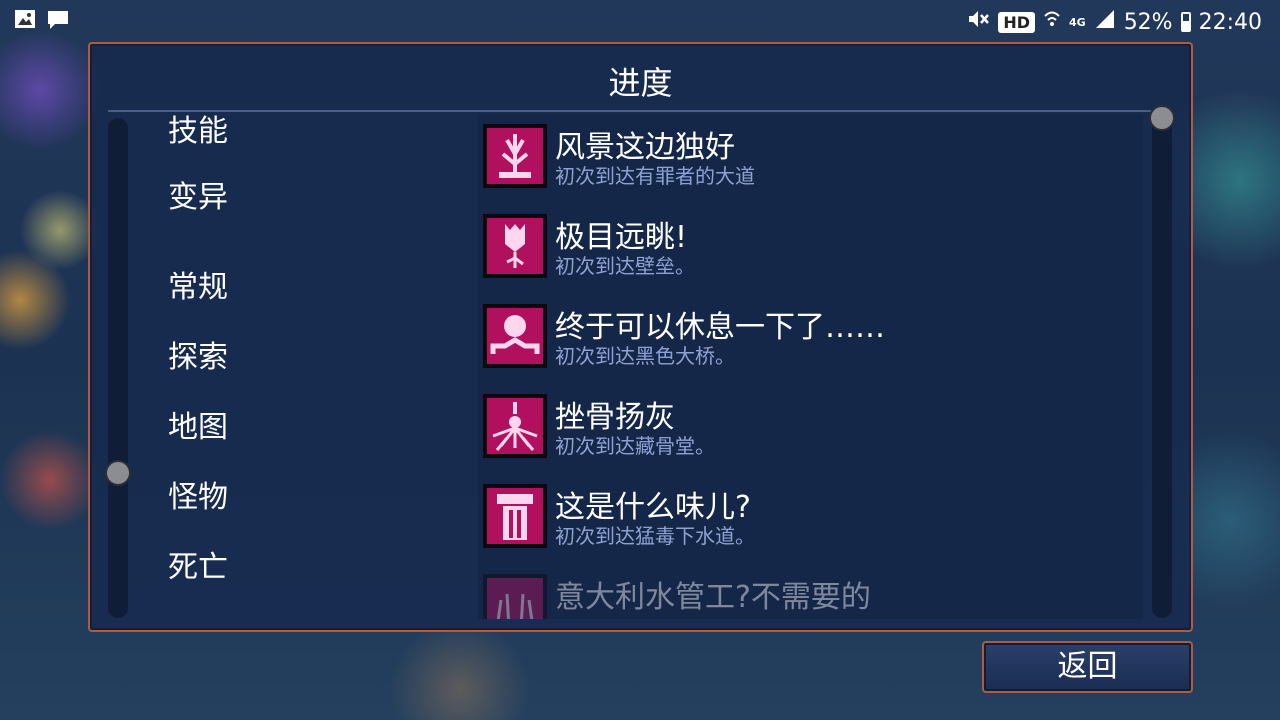  Describe the element at coordinates (198, 194) in the screenshot. I see `category-mutations: 变异` at that location.